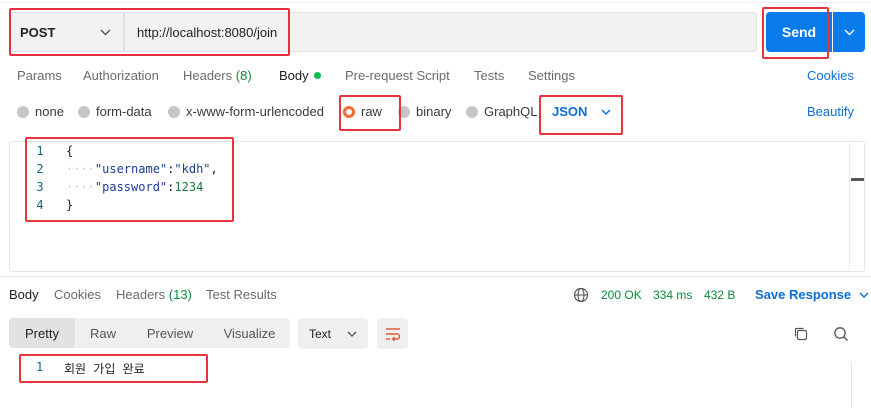 This screenshot has height=408, width=871. What do you see at coordinates (371, 111) in the screenshot?
I see `radio-label: raw` at bounding box center [371, 111].